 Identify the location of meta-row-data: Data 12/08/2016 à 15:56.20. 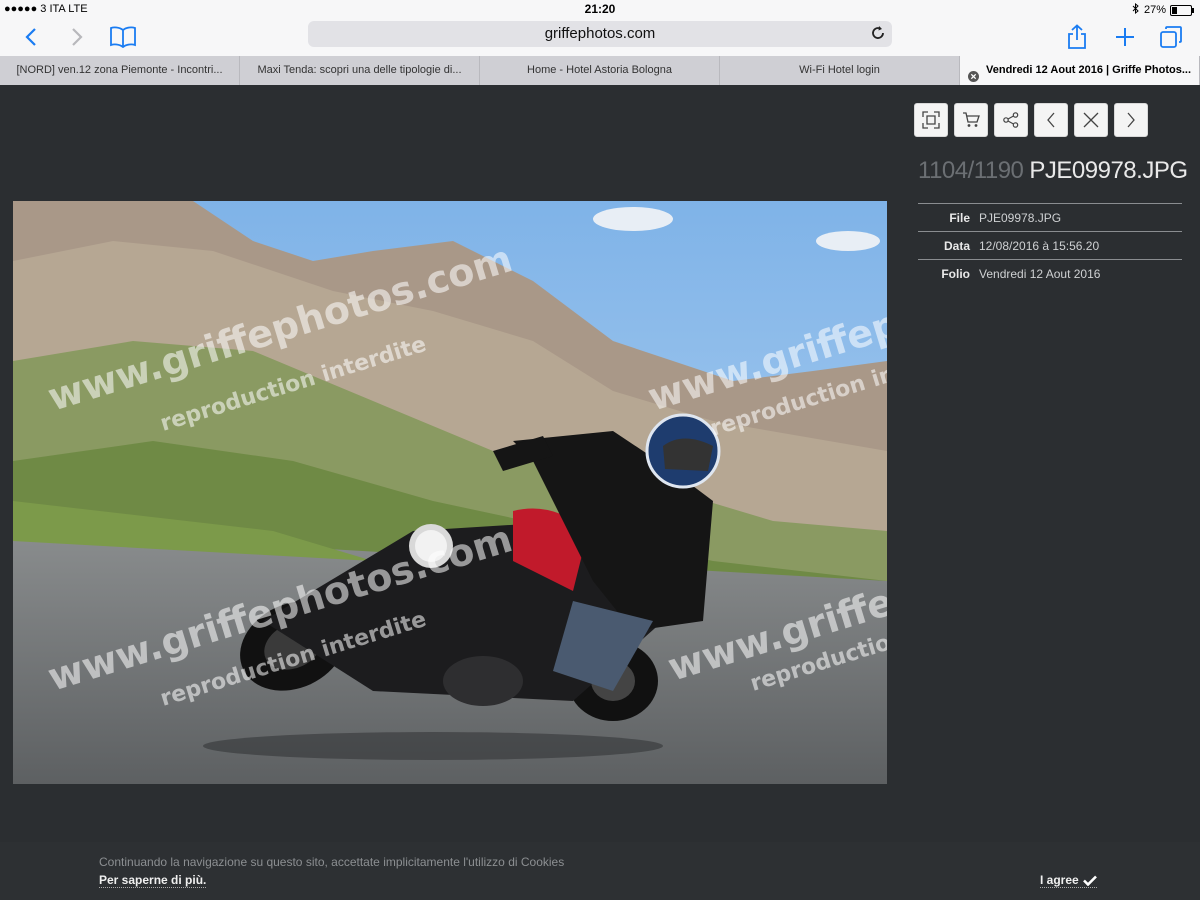
(1050, 246).